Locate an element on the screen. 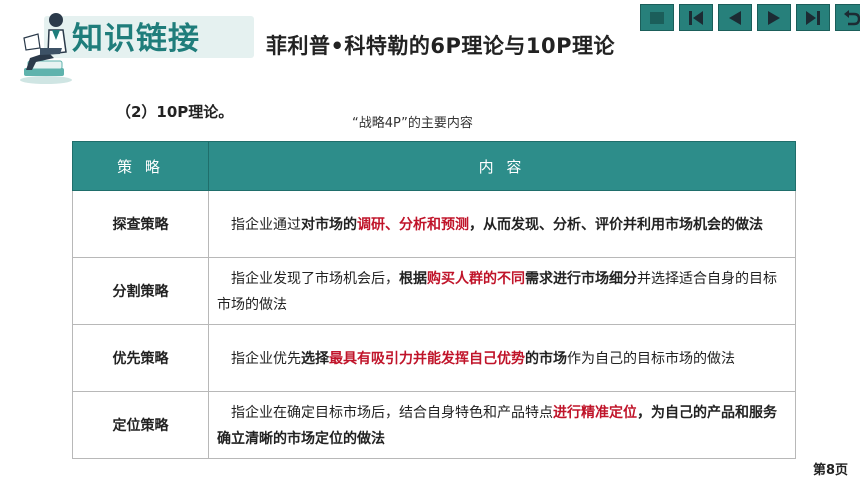  strategy-name: 分割策略 is located at coordinates (140, 291).